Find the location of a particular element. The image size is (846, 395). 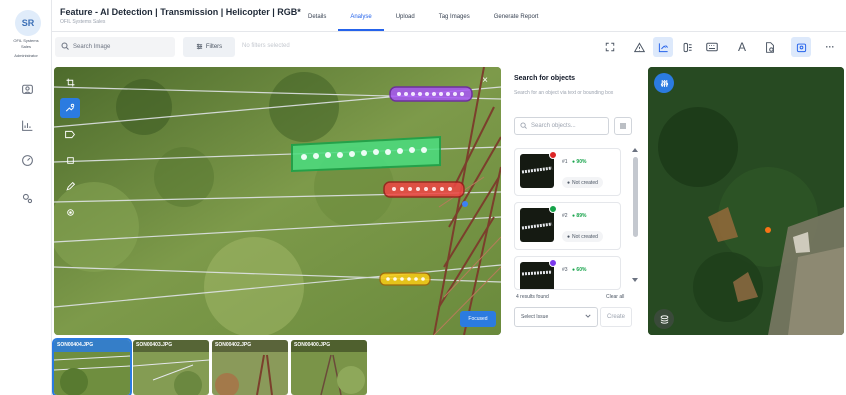

avatar: SR is located at coordinates (28, 23).